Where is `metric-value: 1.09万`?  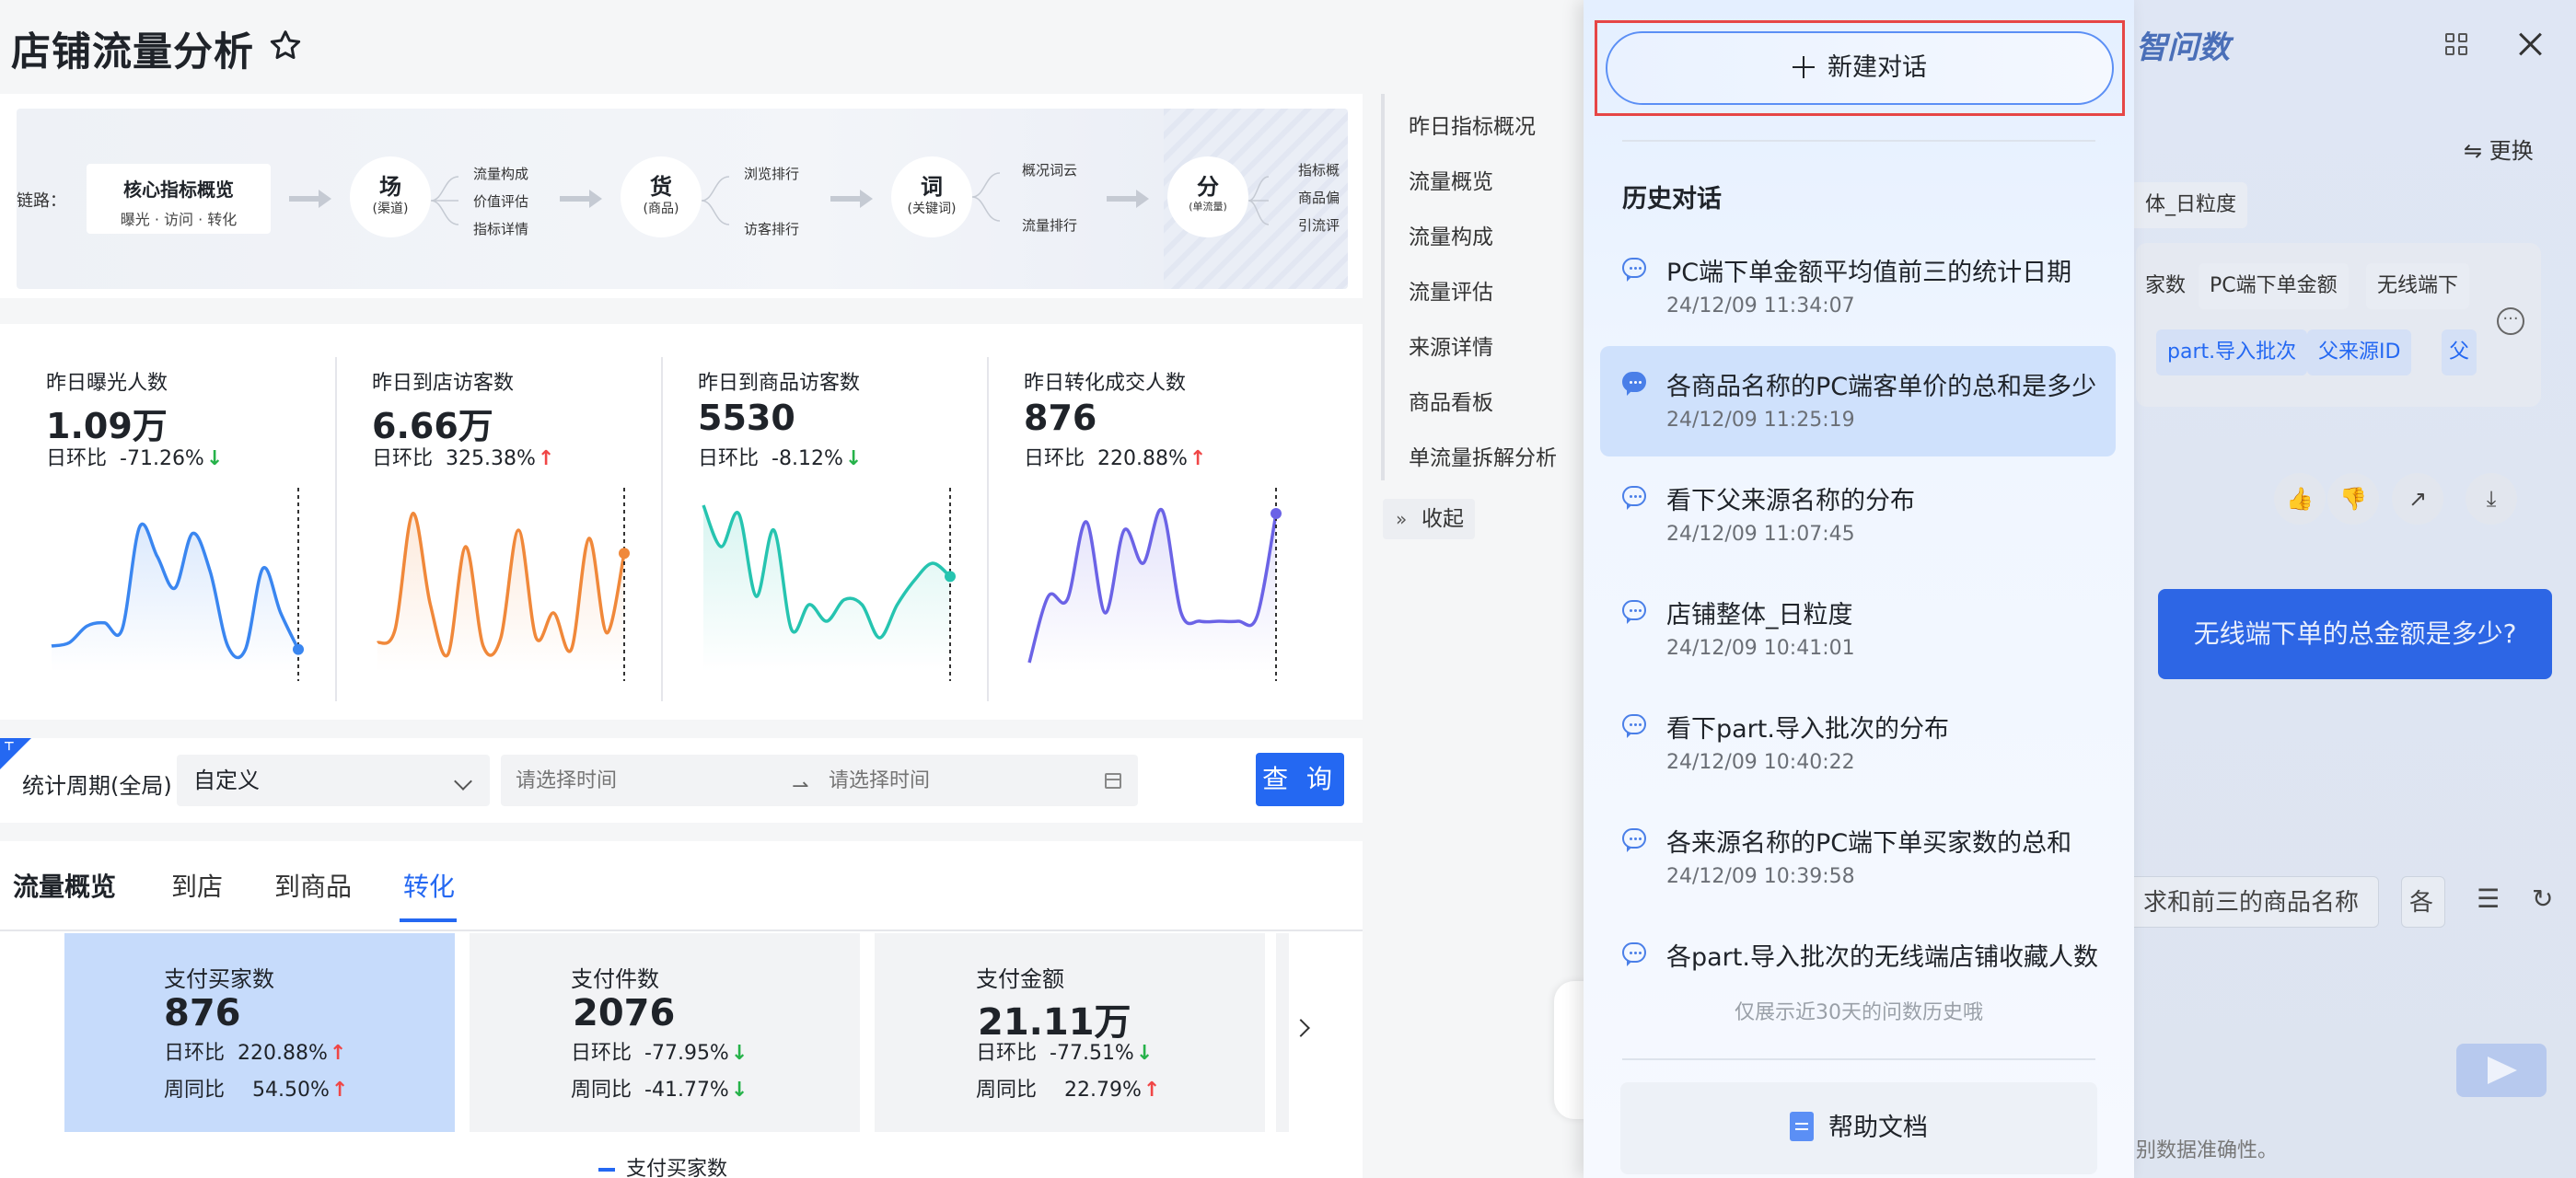 metric-value: 1.09万 is located at coordinates (107, 426).